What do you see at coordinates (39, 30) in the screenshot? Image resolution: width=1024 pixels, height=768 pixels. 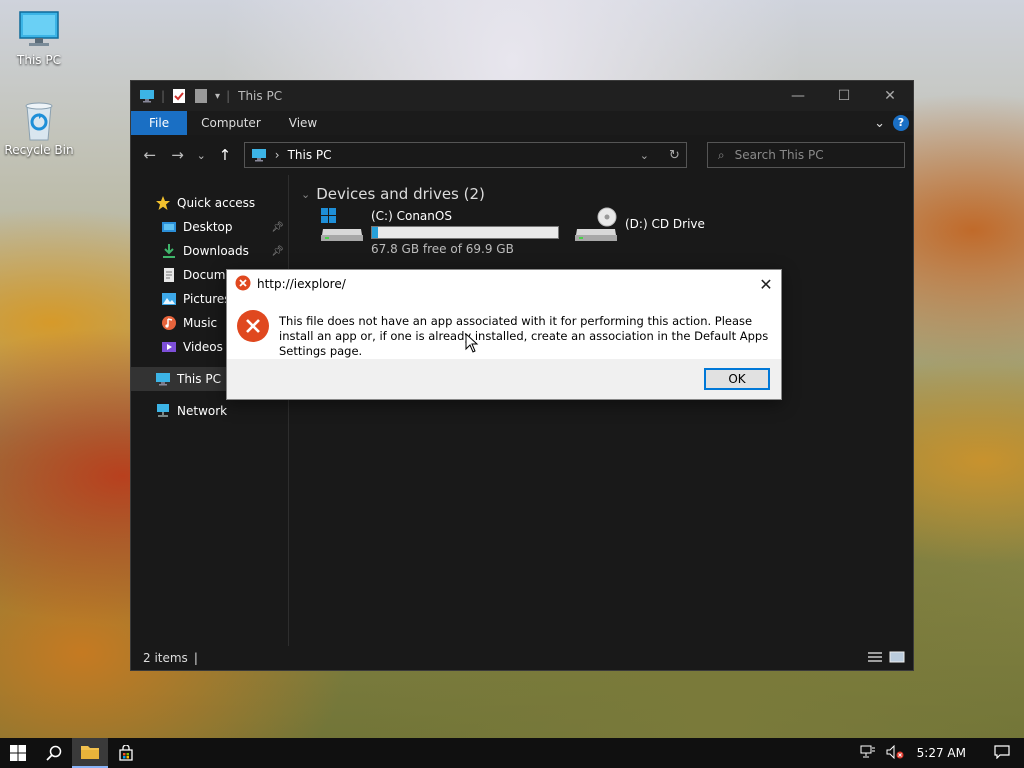 I see `monitor-icon` at bounding box center [39, 30].